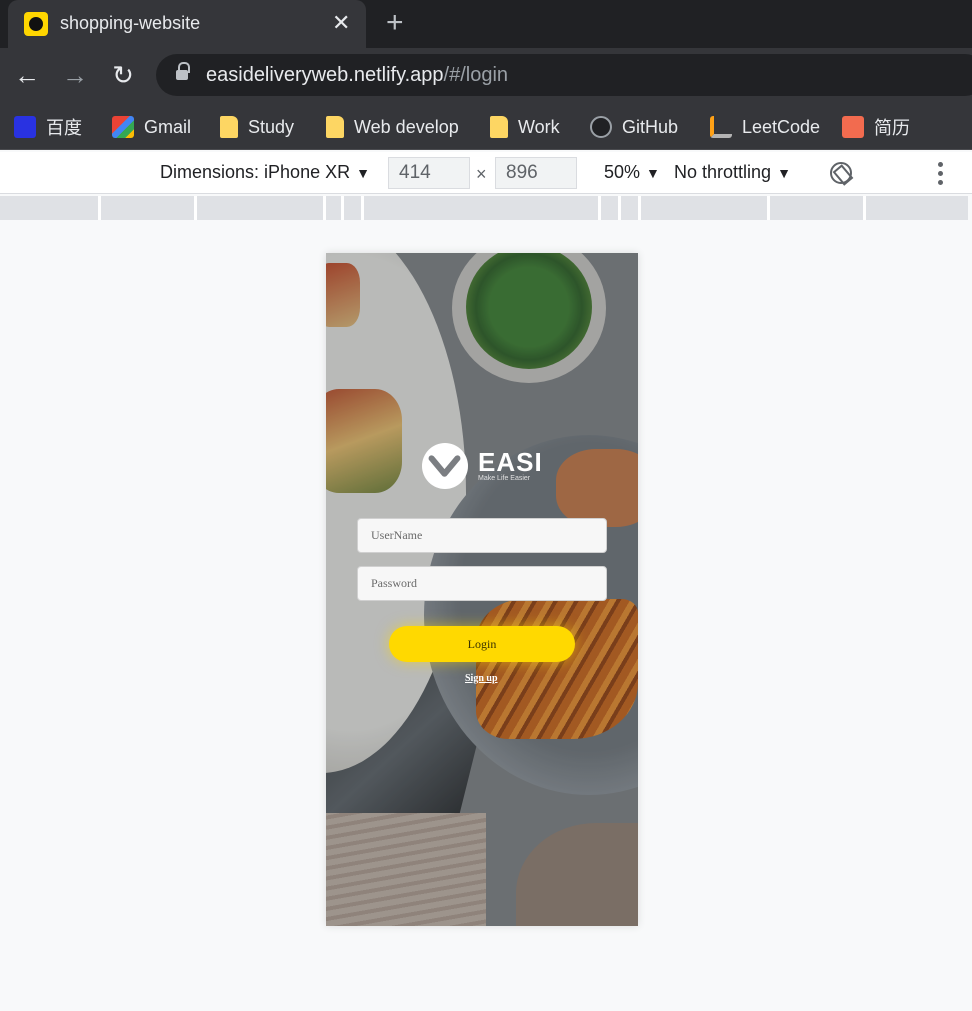 The height and width of the screenshot is (1011, 972). I want to click on cutlery-logo-icon, so click(445, 466).